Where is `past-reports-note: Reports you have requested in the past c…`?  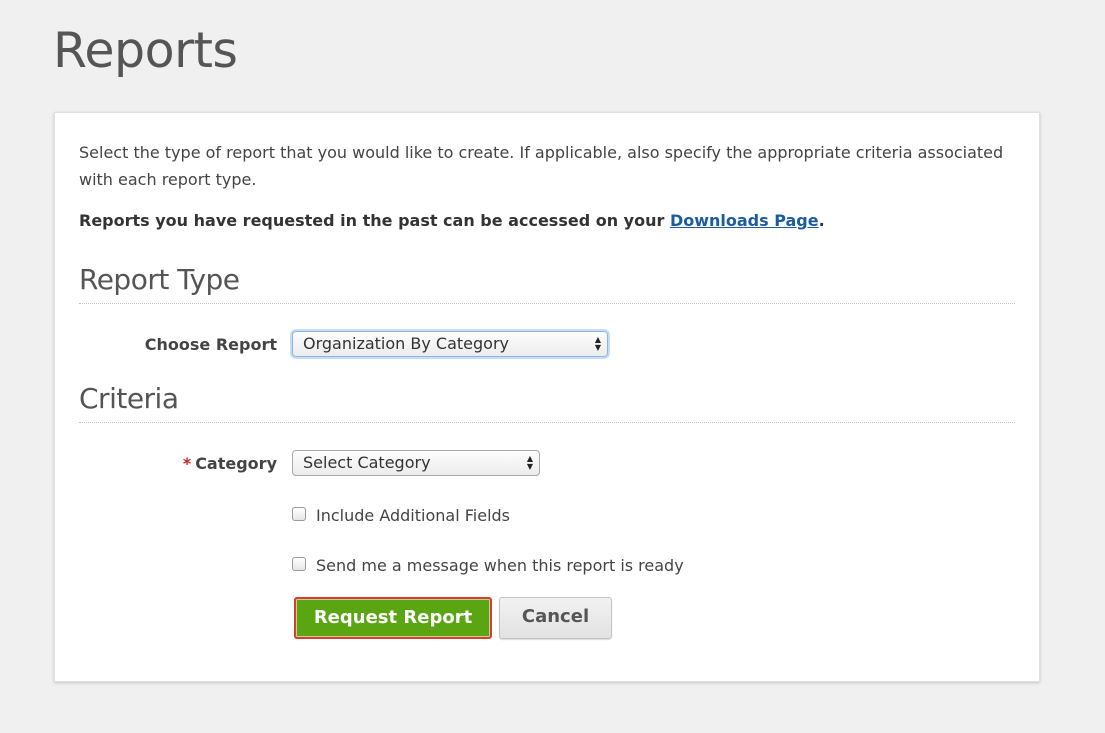
past-reports-note: Reports you have requested in the past c… is located at coordinates (452, 221).